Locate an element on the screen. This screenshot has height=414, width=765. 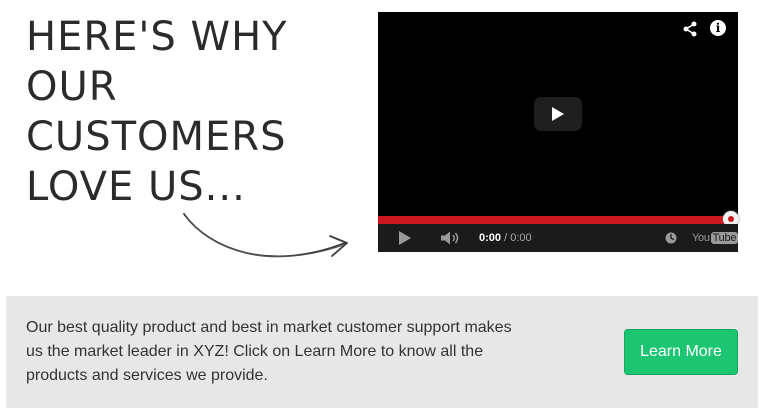
big-play-button is located at coordinates (558, 114).